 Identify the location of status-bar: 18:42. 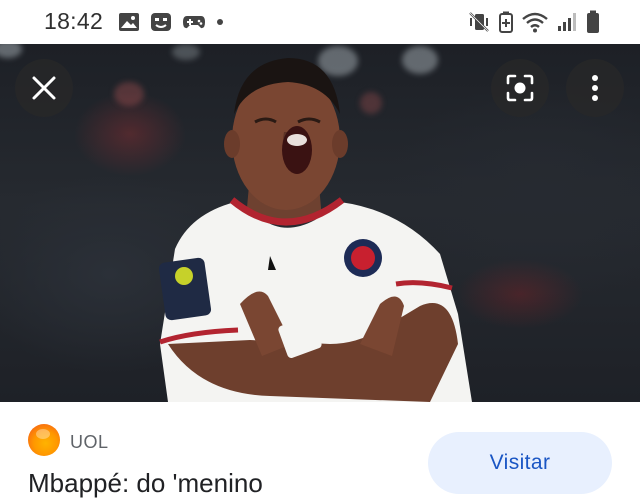
(320, 22).